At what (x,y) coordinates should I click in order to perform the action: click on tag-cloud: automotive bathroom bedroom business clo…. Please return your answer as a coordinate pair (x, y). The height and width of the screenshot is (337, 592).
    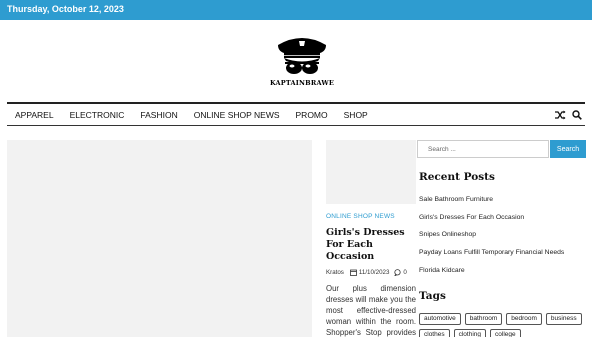
    Looking at the image, I should click on (505, 325).